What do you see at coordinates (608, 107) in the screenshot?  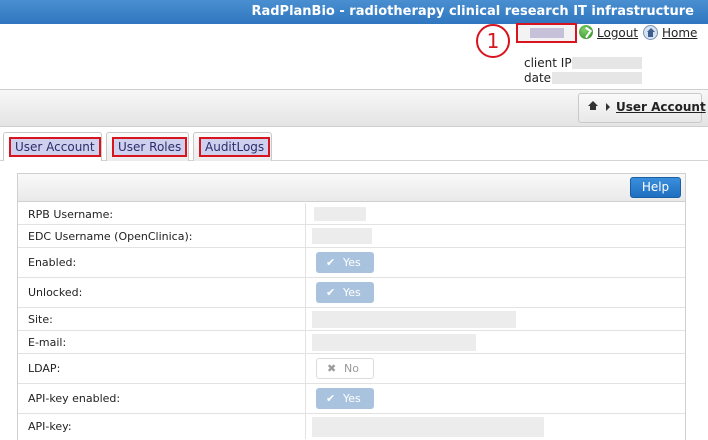 I see `breadcrumb-arrow-icon` at bounding box center [608, 107].